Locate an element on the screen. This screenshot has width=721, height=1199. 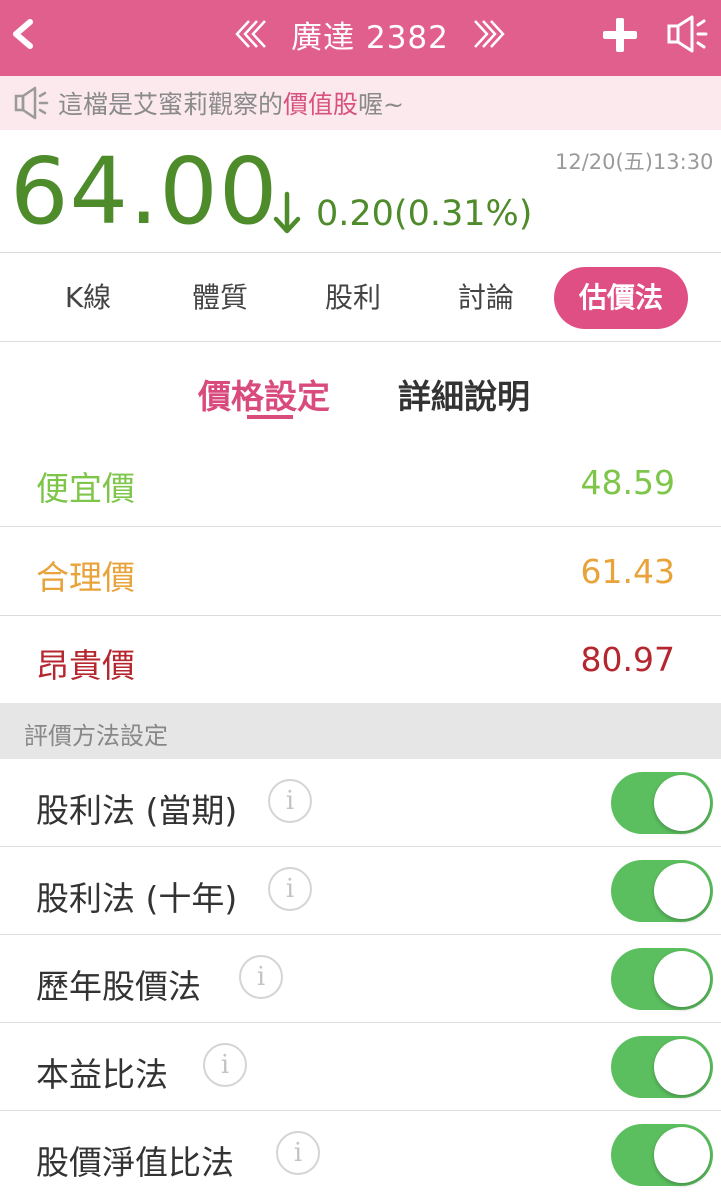
top-bar: 廣達 2382 is located at coordinates (360, 38).